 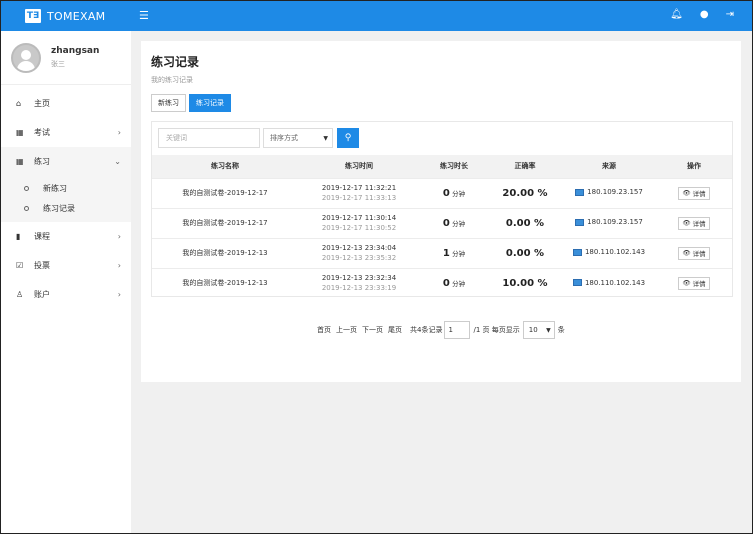 I want to click on avatar, so click(x=26, y=57).